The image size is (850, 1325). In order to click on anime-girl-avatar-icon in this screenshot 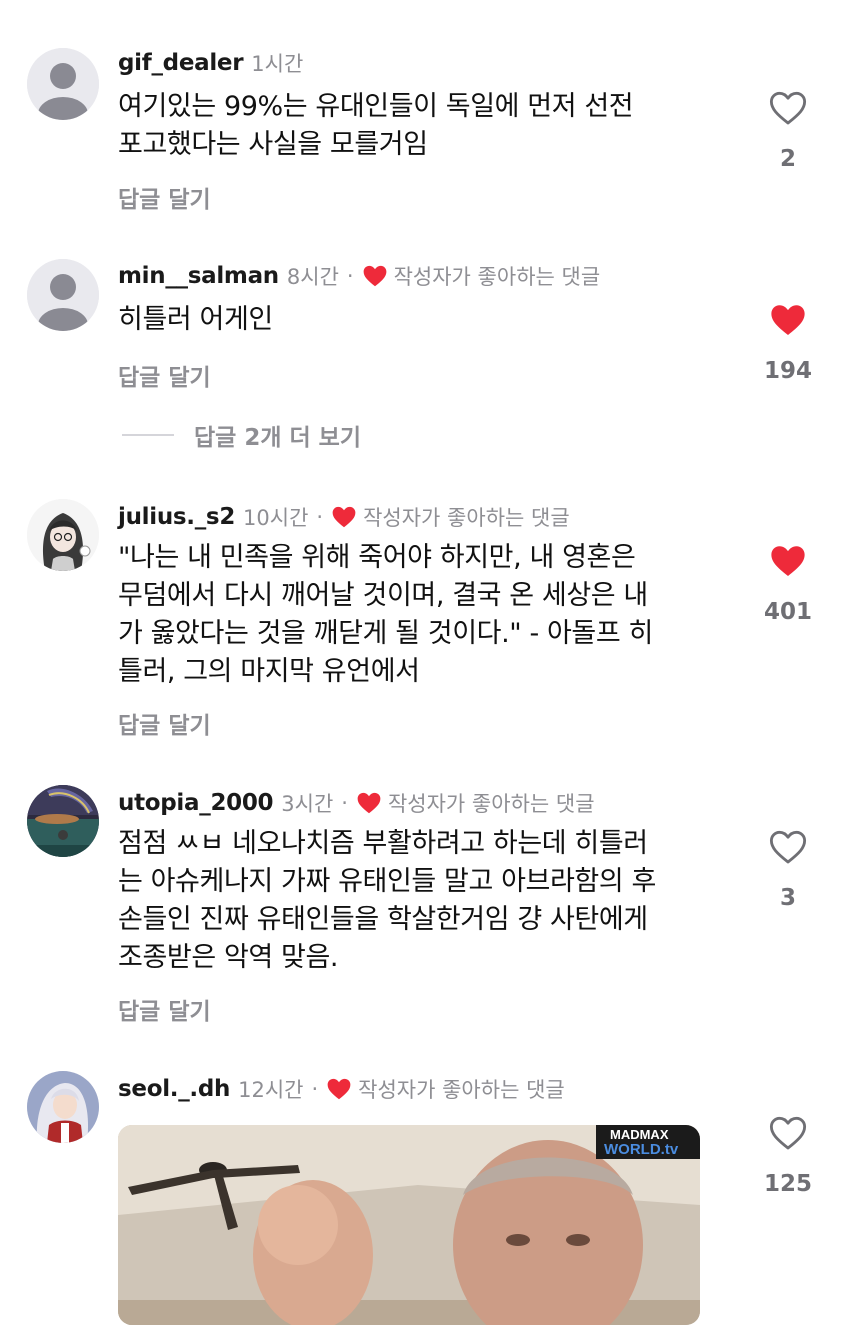, I will do `click(63, 535)`.